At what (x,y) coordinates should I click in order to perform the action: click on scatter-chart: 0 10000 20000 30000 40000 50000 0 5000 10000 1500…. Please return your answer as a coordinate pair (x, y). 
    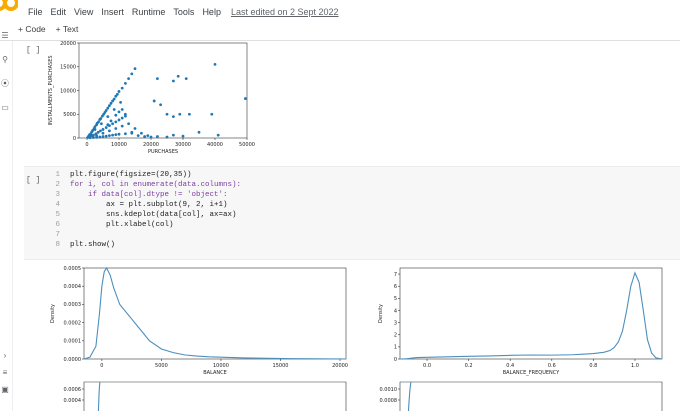
    Looking at the image, I should click on (151, 98).